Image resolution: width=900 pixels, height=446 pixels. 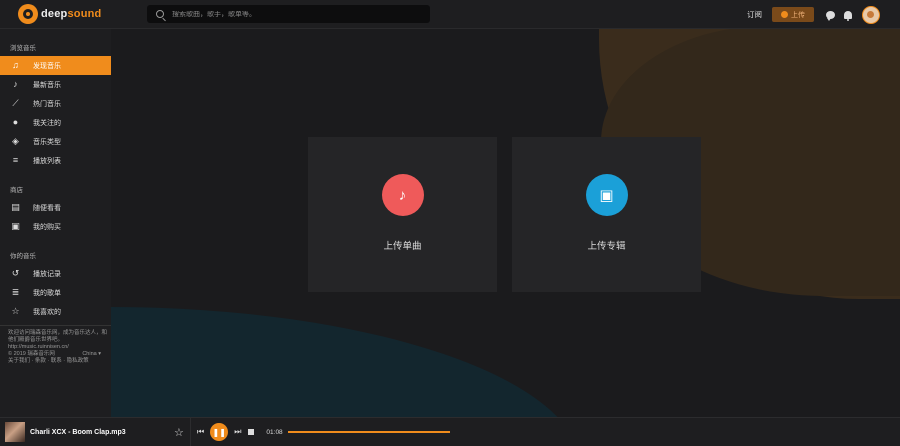 I want to click on sidebar-item-label: 热门音乐, so click(x=47, y=104).